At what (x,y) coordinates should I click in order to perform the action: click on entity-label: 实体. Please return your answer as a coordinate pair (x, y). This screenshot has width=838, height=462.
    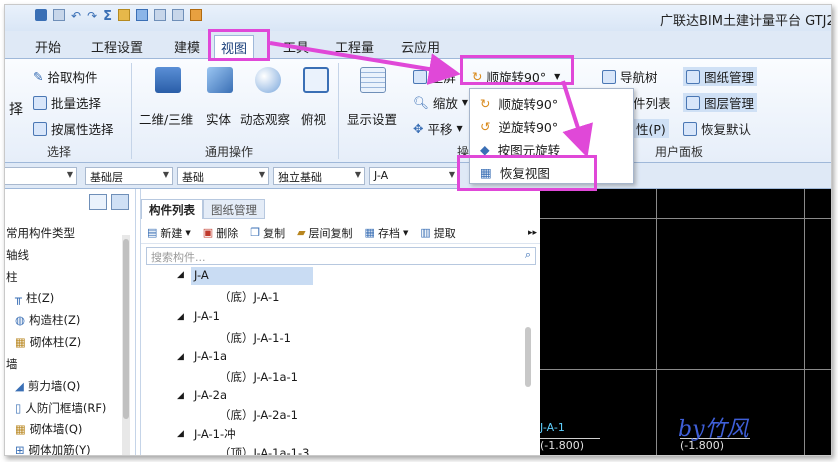
    Looking at the image, I should click on (219, 119).